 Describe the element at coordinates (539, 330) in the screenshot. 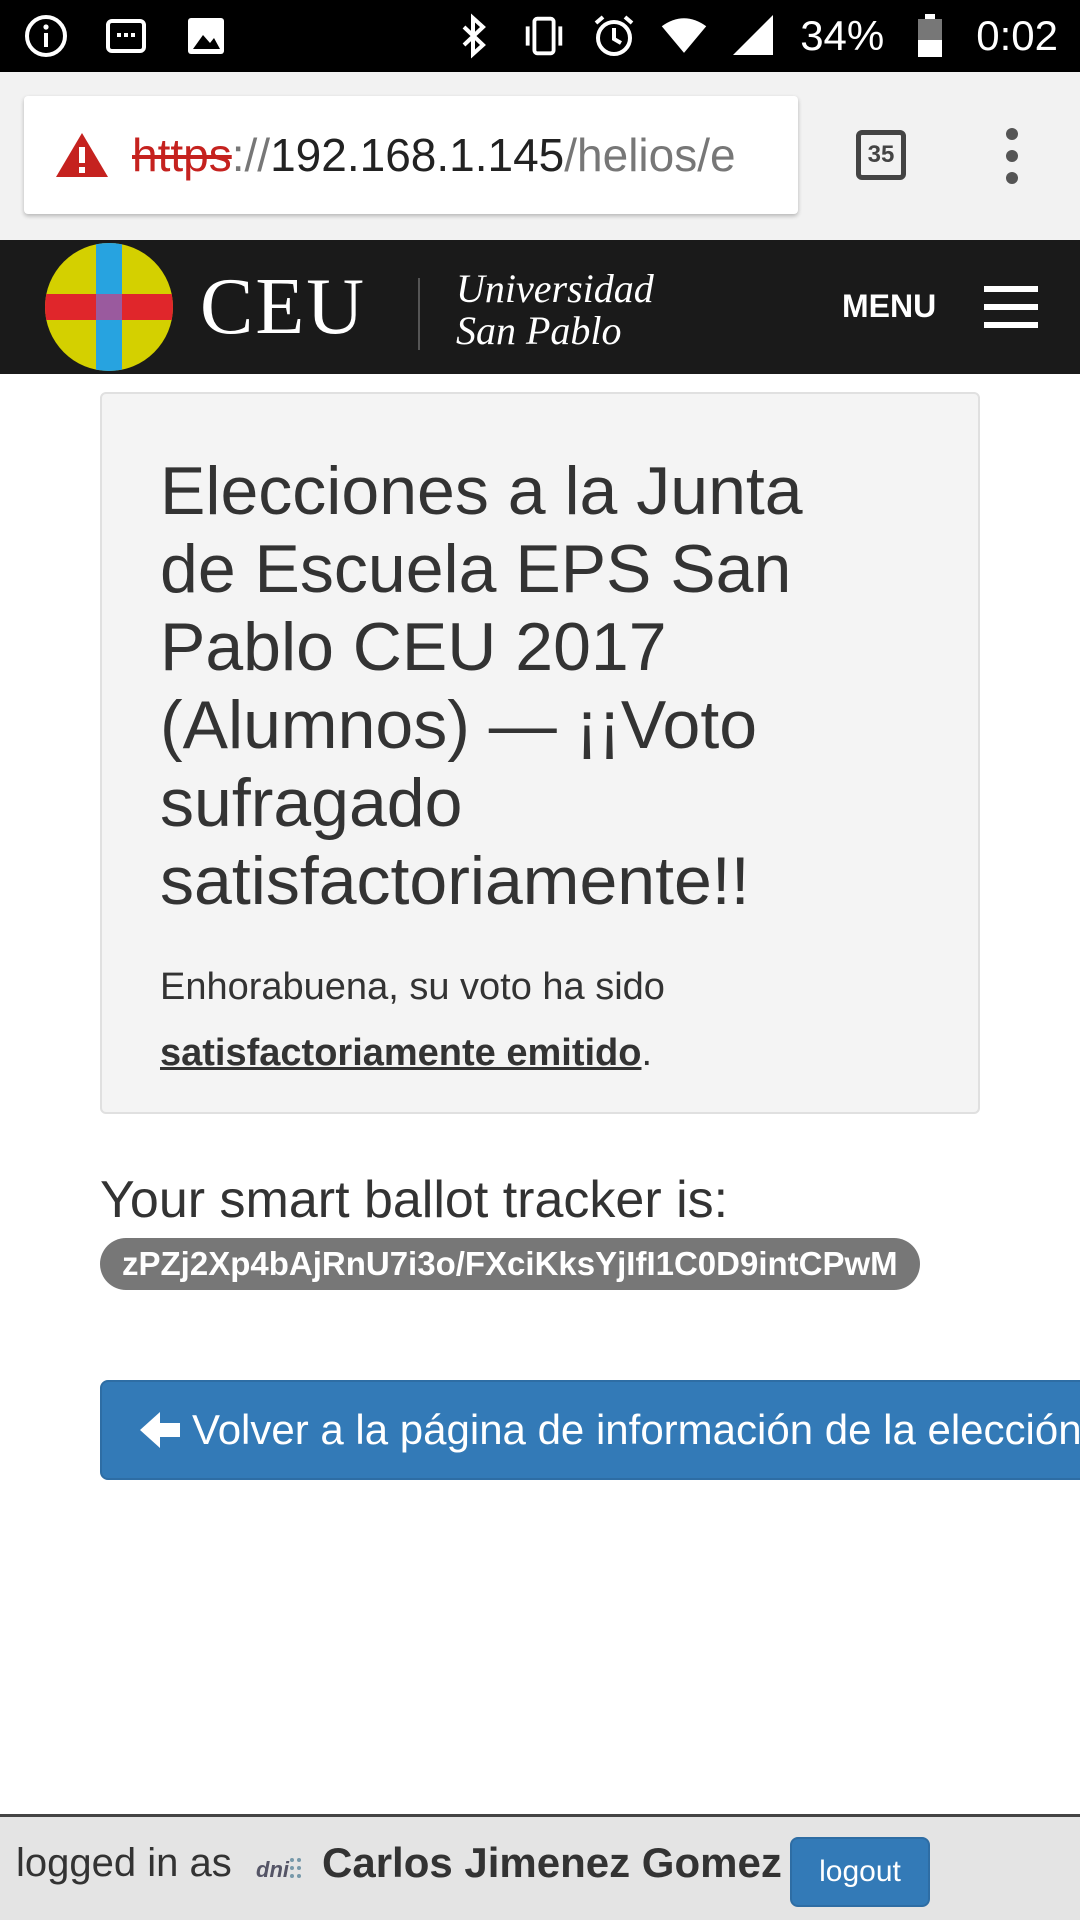

I see `university-line-2: San Pablo` at that location.